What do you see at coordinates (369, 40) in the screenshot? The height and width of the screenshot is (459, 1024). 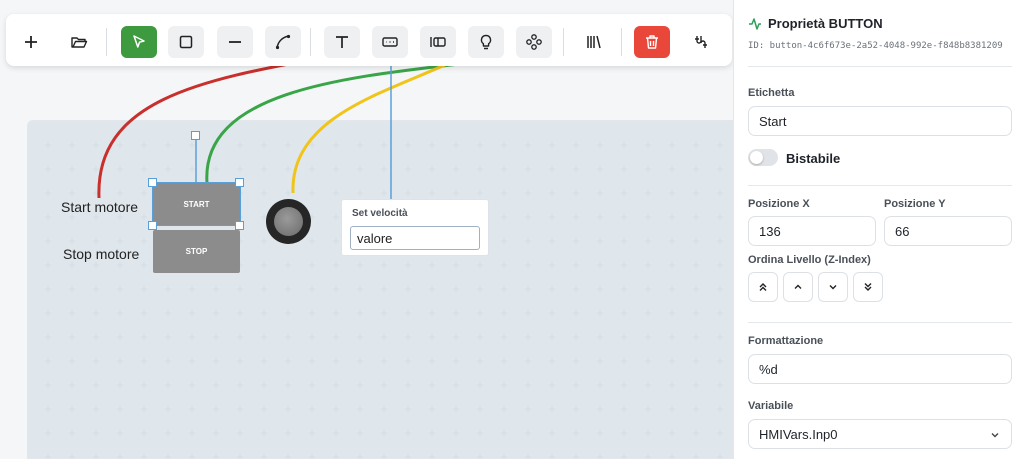 I see `toolbar` at bounding box center [369, 40].